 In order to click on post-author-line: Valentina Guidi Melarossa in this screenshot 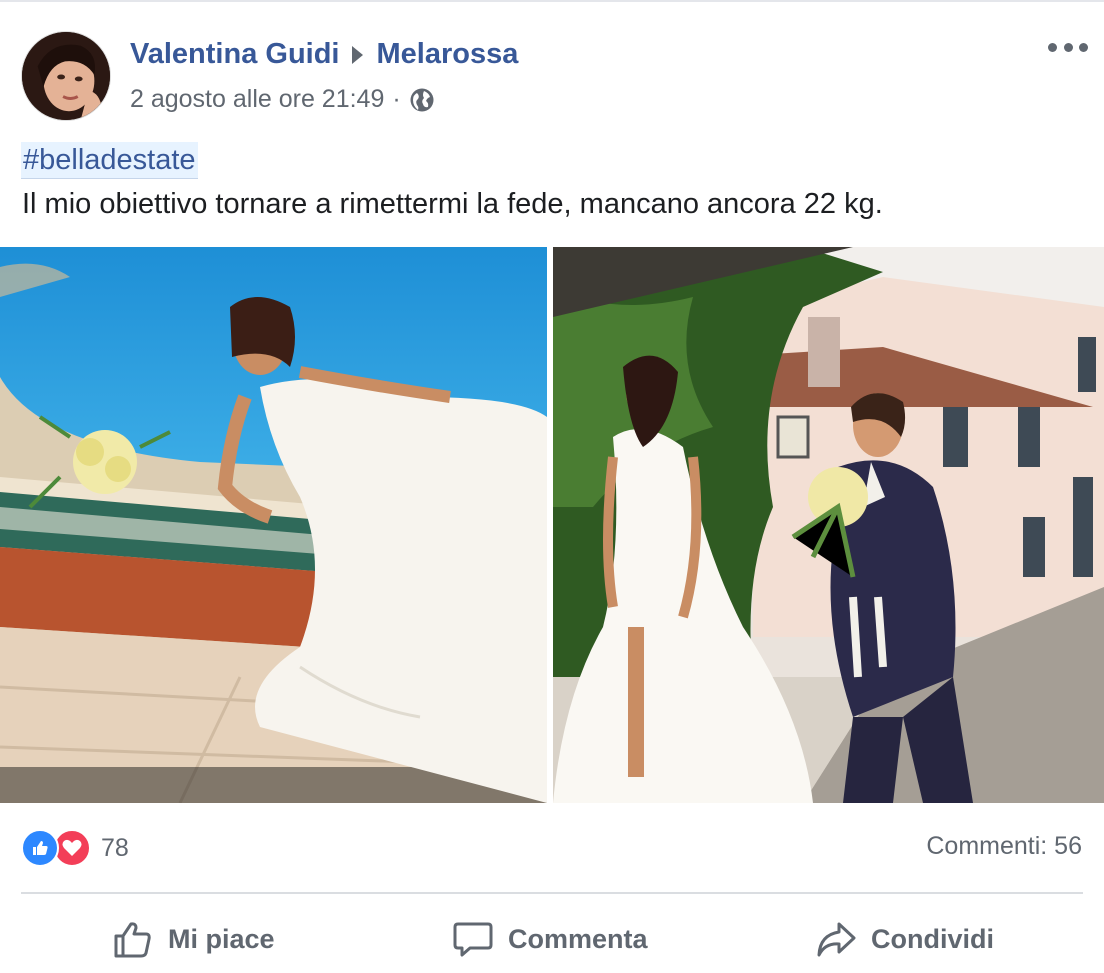, I will do `click(324, 54)`.